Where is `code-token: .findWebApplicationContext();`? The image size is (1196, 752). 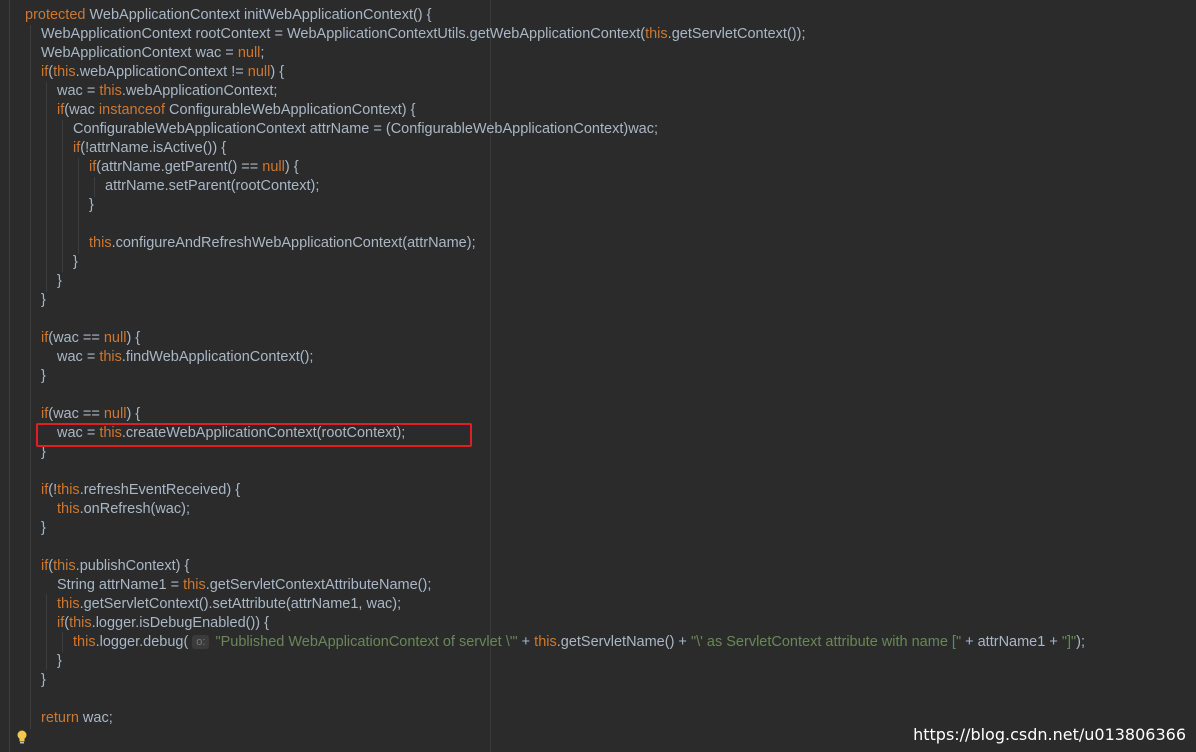 code-token: .findWebApplicationContext(); is located at coordinates (217, 357).